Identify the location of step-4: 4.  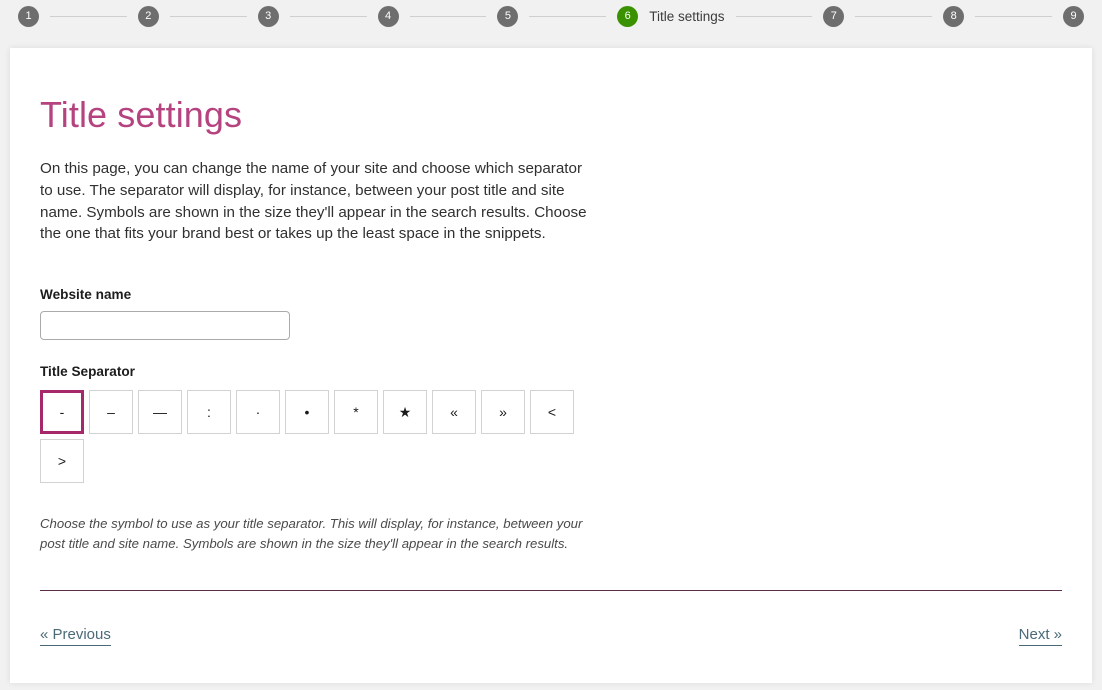
(388, 16).